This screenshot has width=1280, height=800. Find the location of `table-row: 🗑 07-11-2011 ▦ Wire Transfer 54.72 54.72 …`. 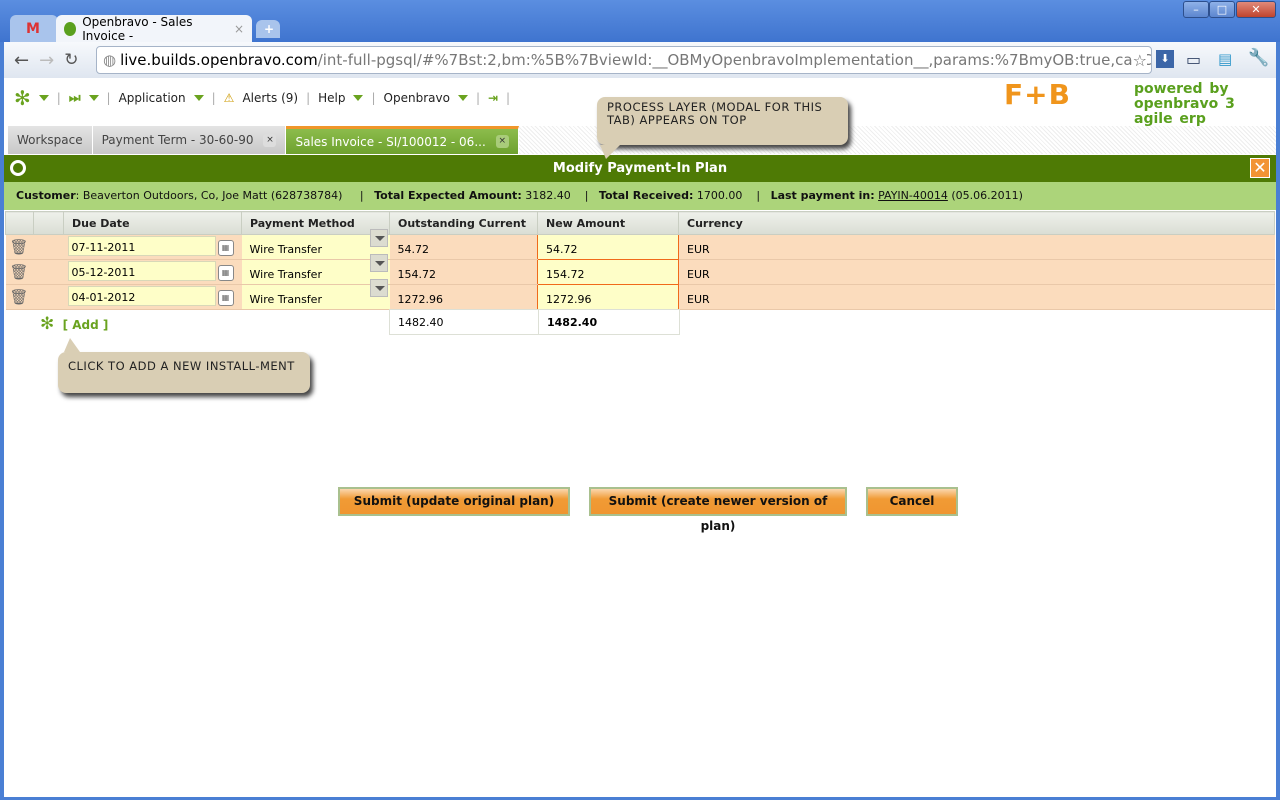

table-row: 🗑 07-11-2011 ▦ Wire Transfer 54.72 54.72 … is located at coordinates (640, 244).